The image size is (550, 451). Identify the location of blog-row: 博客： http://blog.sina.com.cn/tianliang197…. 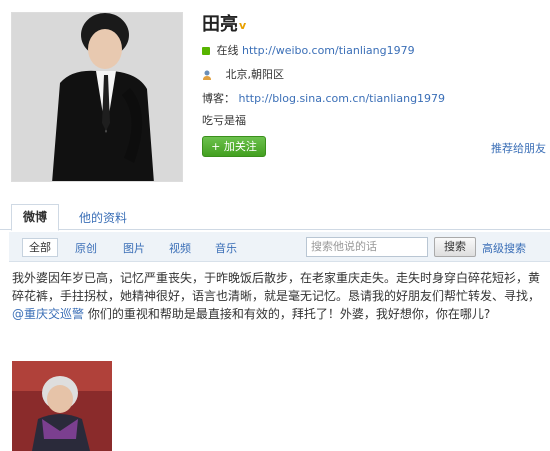
(323, 98).